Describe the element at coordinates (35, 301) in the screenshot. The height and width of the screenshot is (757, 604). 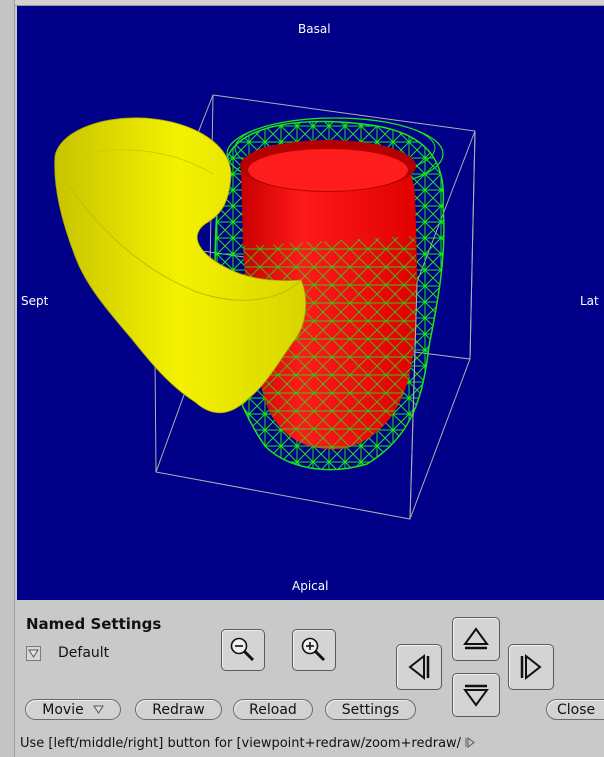
I see `label-sept: Sept` at that location.